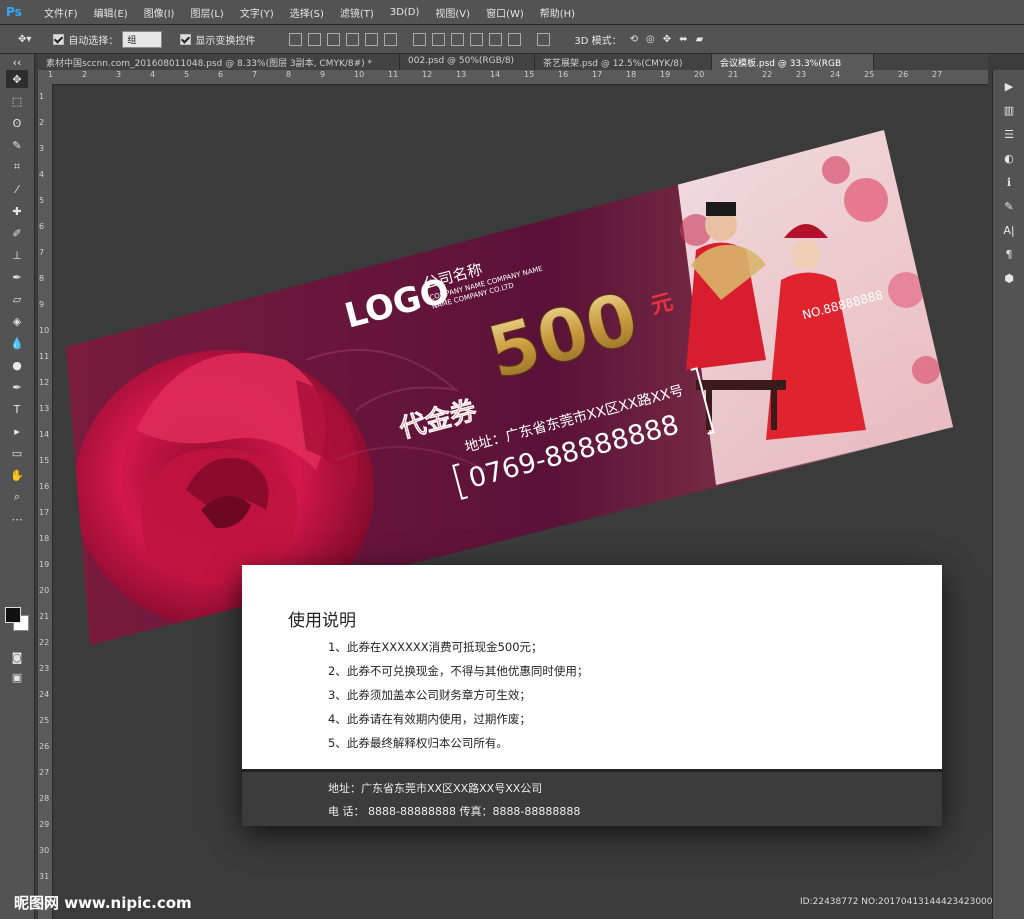  I want to click on lasso-tool-icon: ʘ, so click(17, 123).